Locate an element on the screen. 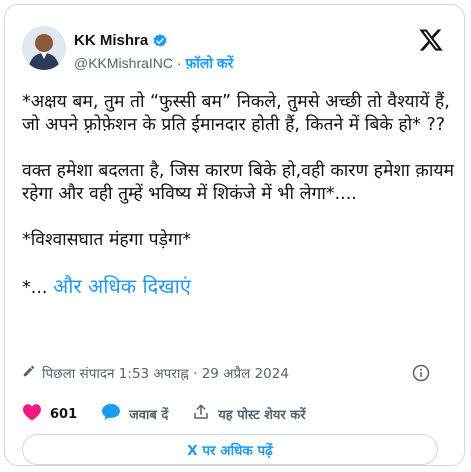  reply-label: जवाब दें is located at coordinates (149, 415).